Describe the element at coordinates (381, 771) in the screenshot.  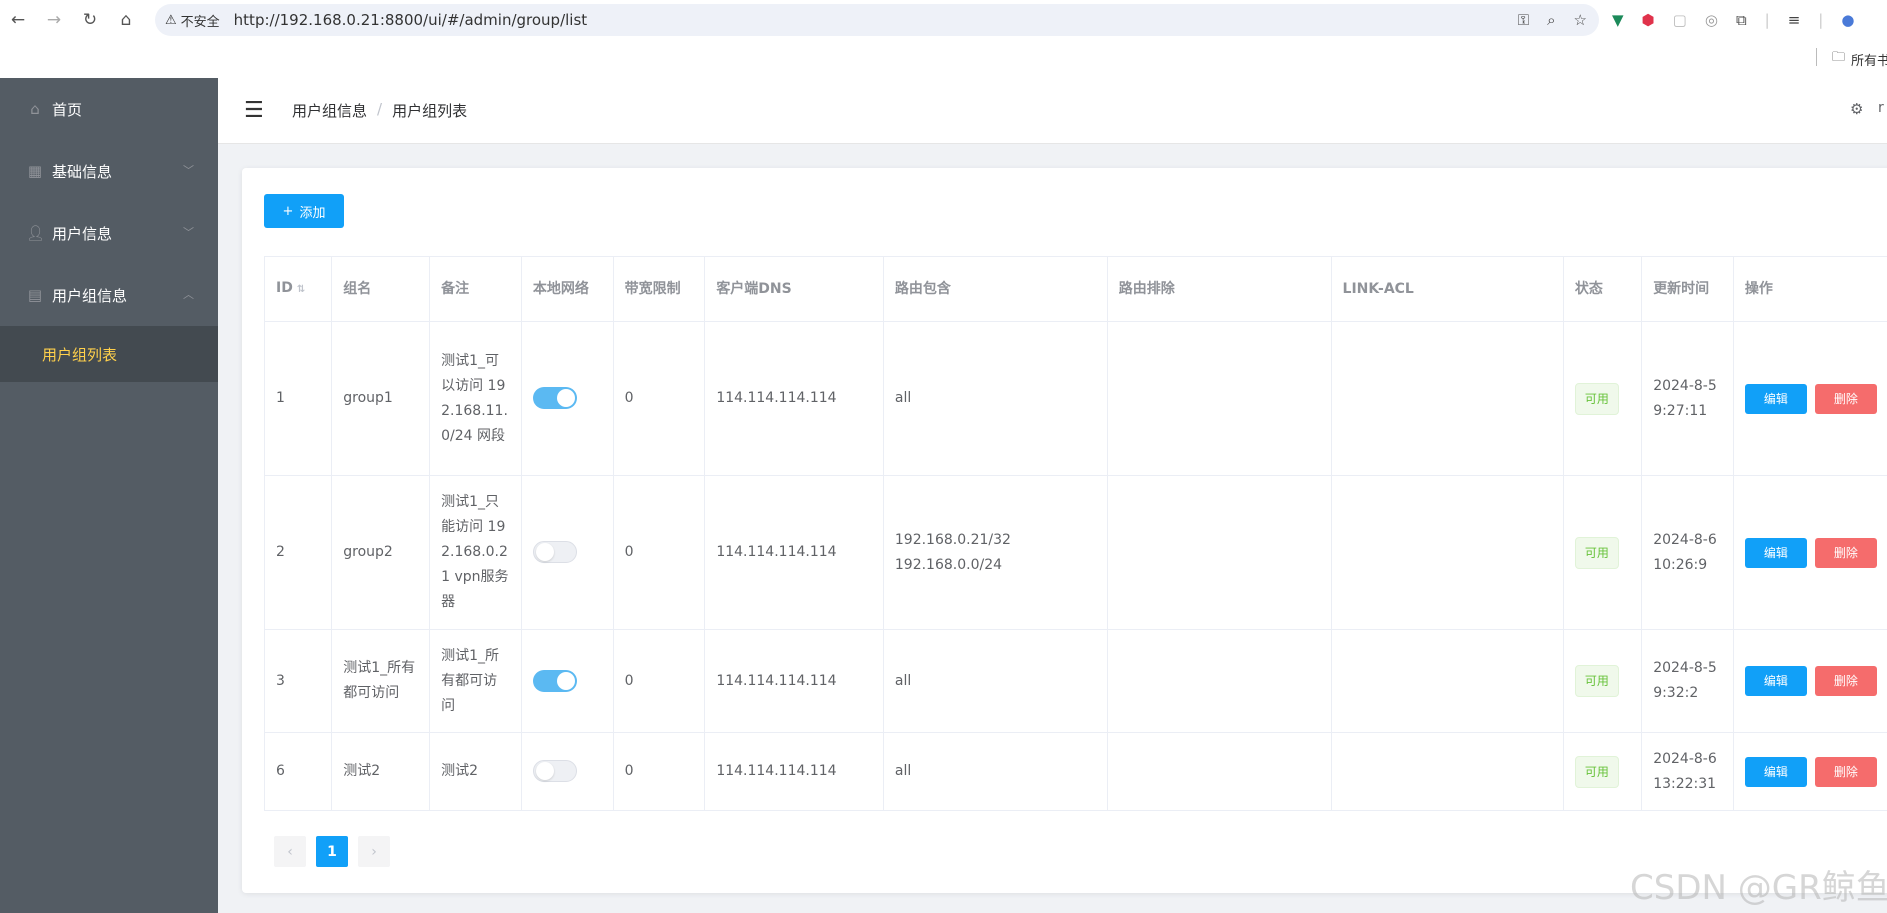
I see `cell-name: 测试2` at that location.